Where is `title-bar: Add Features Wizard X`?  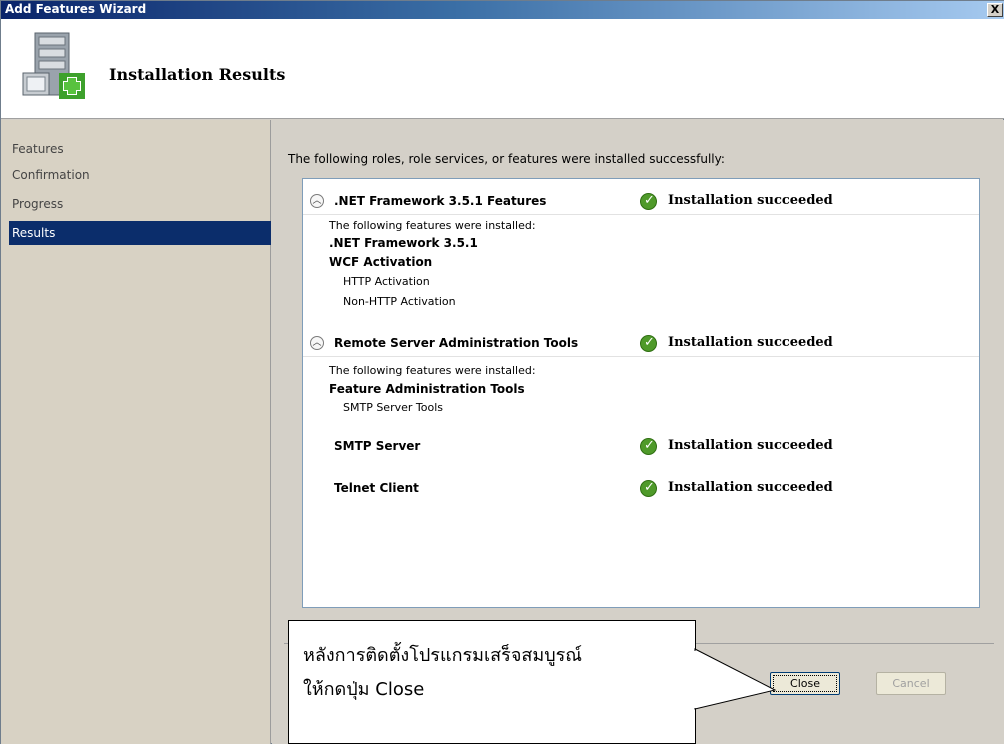
title-bar: Add Features Wizard X is located at coordinates (502, 10).